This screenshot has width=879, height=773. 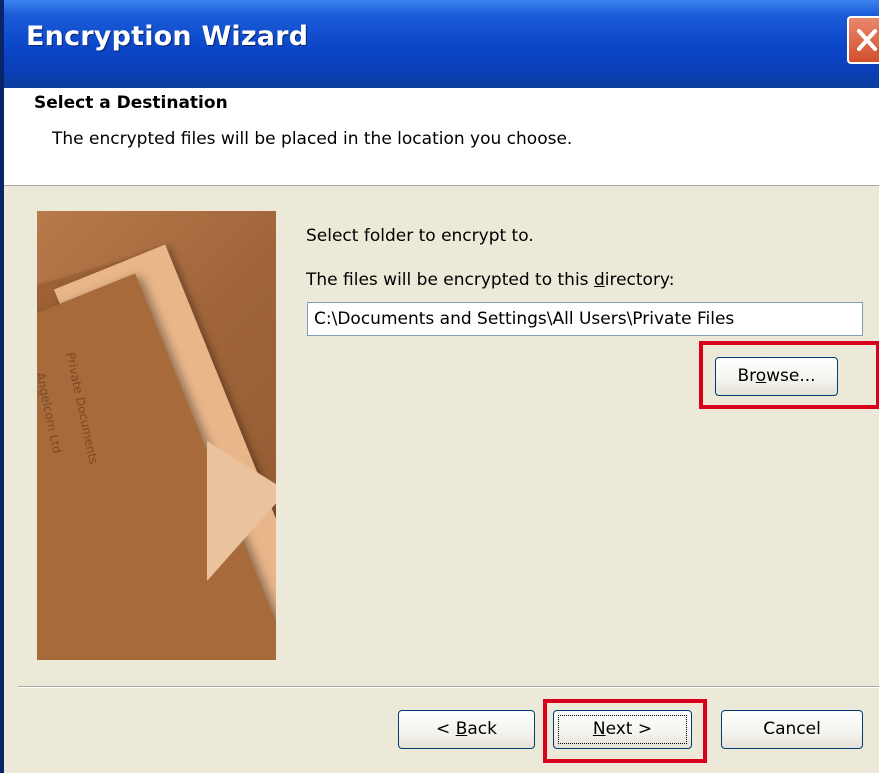 I want to click on instruction-text: Select folder to encrypt to., so click(x=420, y=236).